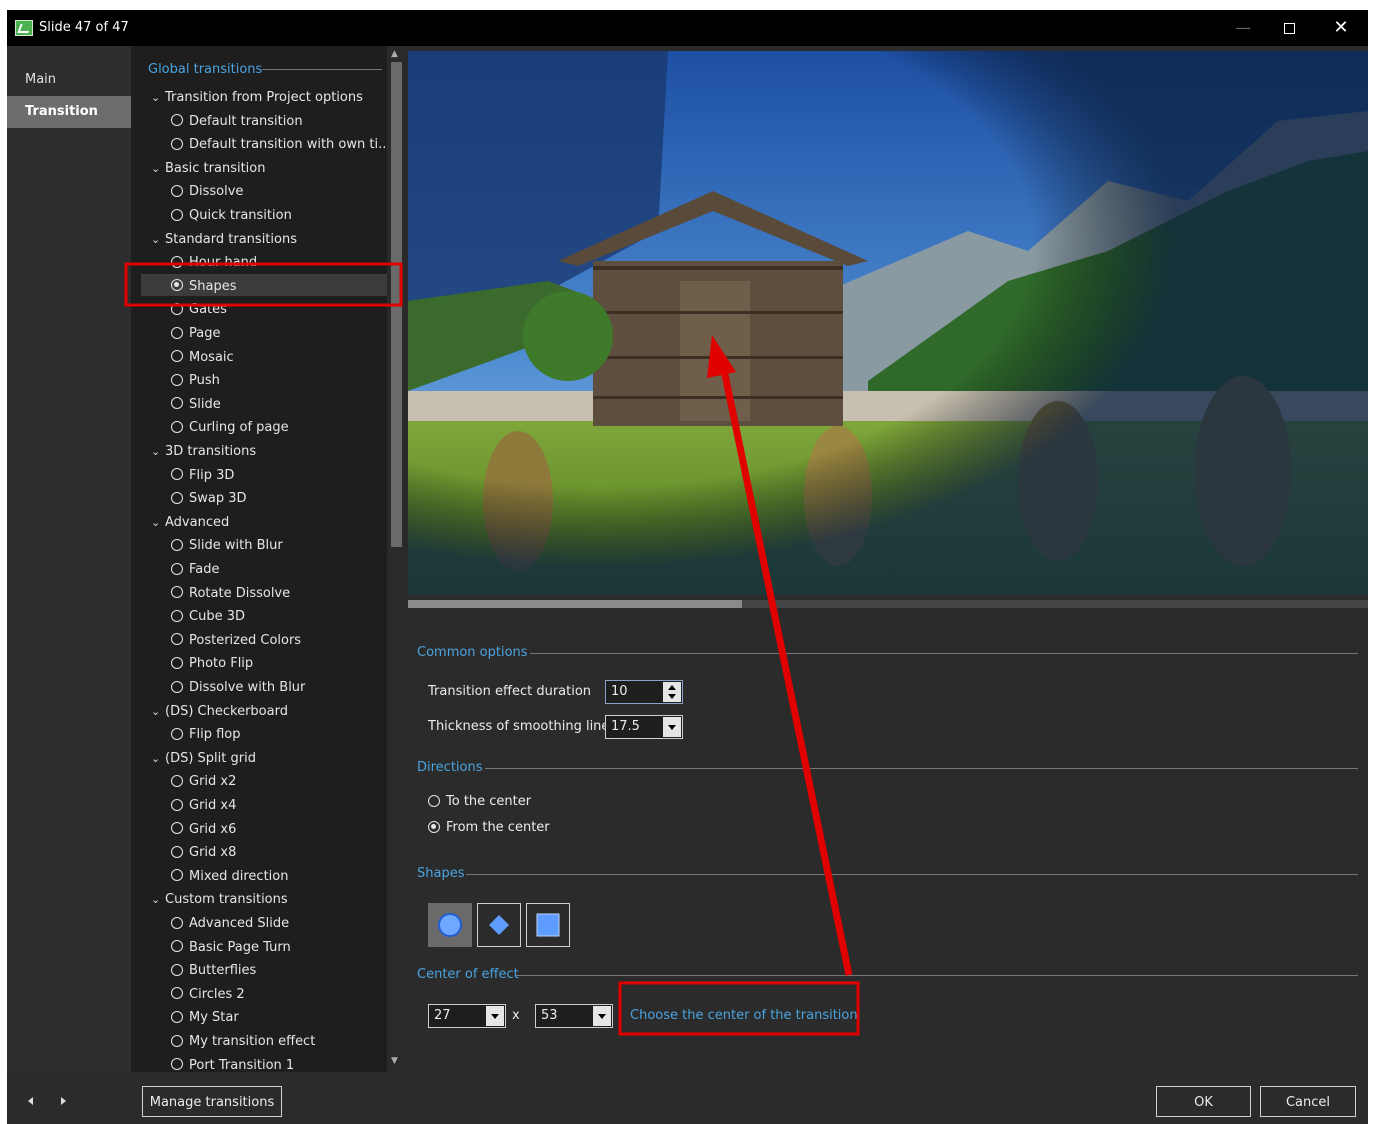 Image resolution: width=1375 pixels, height=1124 pixels. I want to click on tree-scrollbar: ▲ ▼, so click(397, 559).